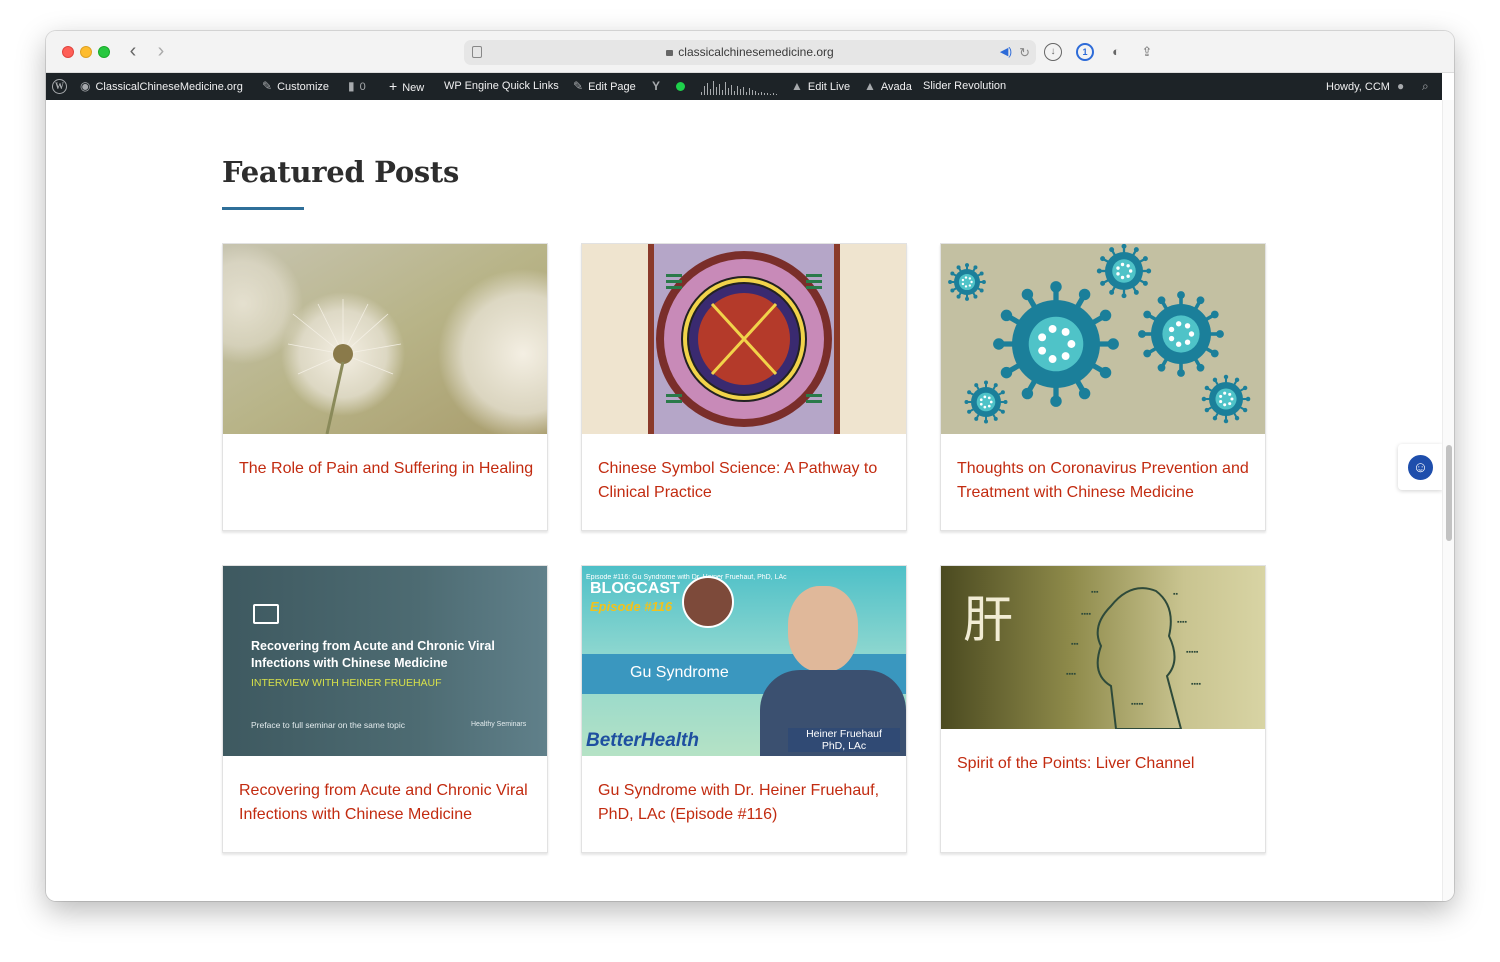 The width and height of the screenshot is (1500, 962). Describe the element at coordinates (346, 683) in the screenshot. I see `seminar-subtitle: INTERVIEW WITH HEINER FRUEHAUF` at that location.